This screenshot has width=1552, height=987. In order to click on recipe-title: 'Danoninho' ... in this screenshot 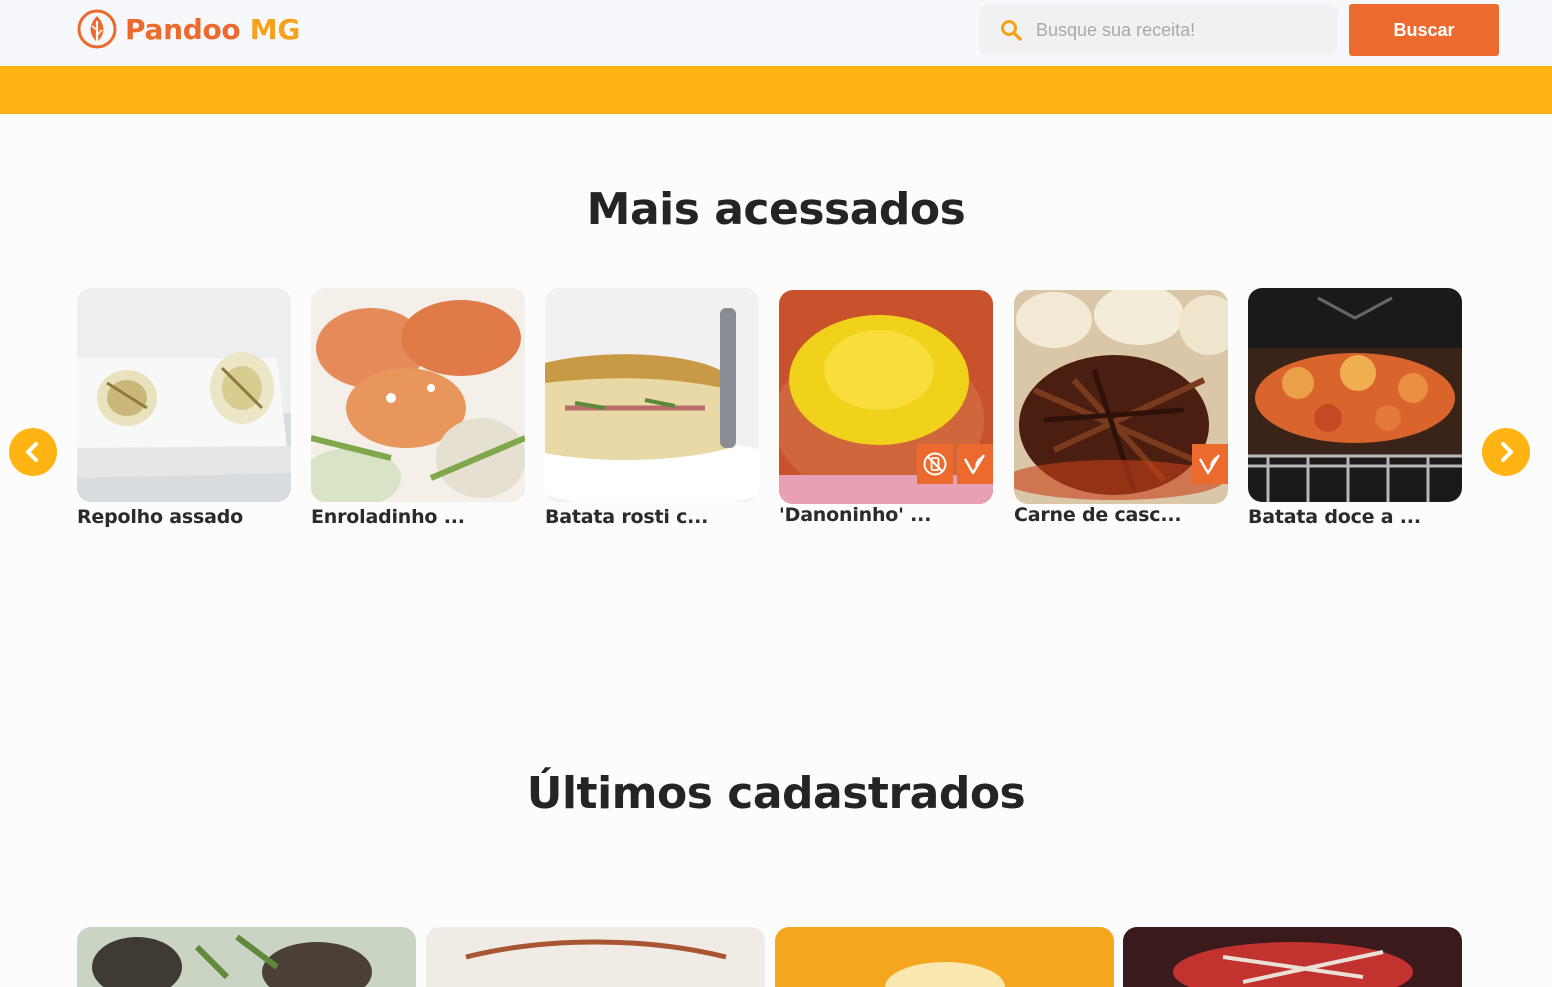, I will do `click(886, 515)`.